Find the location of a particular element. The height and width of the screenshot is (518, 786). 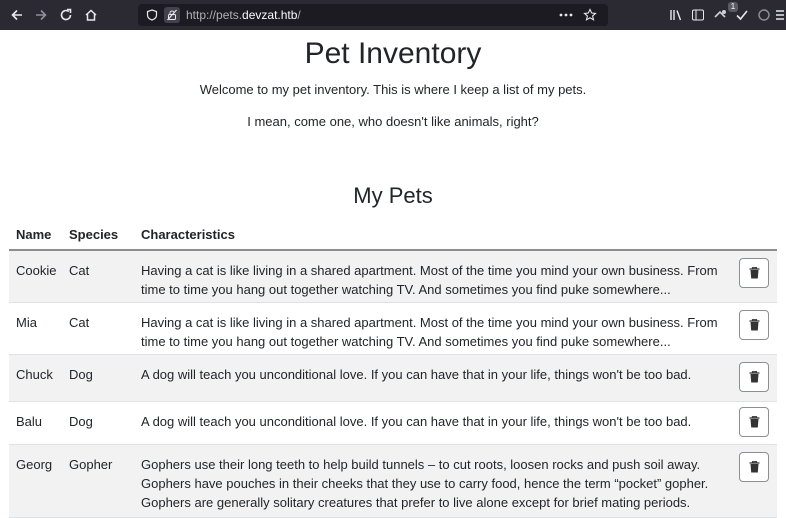

pet-name: Chuck is located at coordinates (34, 374).